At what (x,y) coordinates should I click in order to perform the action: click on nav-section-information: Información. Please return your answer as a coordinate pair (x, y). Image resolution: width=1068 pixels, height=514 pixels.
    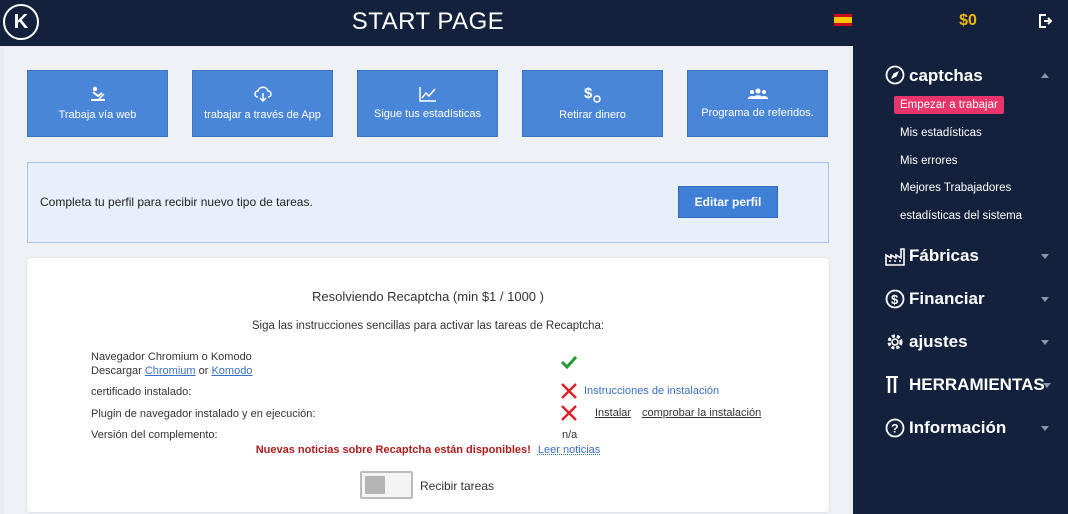
    Looking at the image, I should click on (957, 428).